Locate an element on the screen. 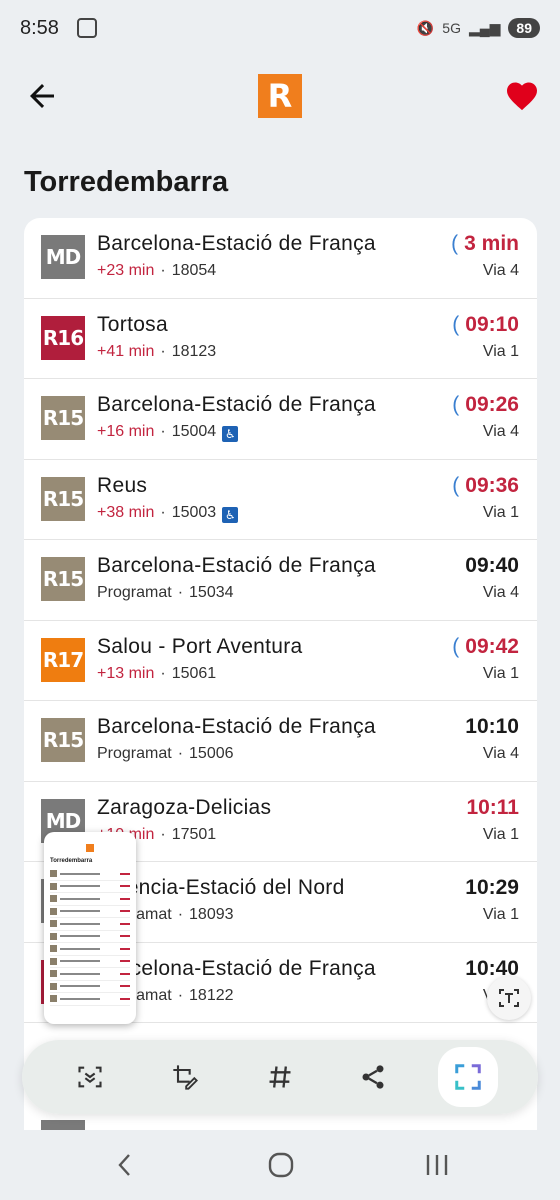 The image size is (560, 1200). extract-text-button is located at coordinates (509, 998).